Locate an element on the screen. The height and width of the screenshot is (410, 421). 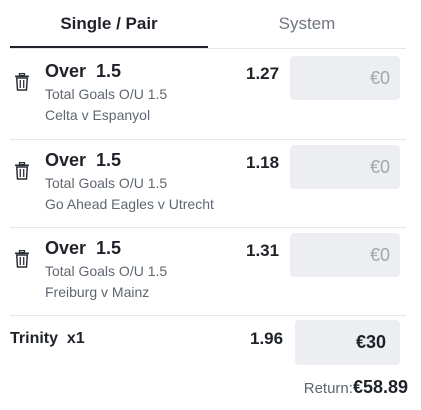
combo-stake-input: €30 is located at coordinates (347, 342).